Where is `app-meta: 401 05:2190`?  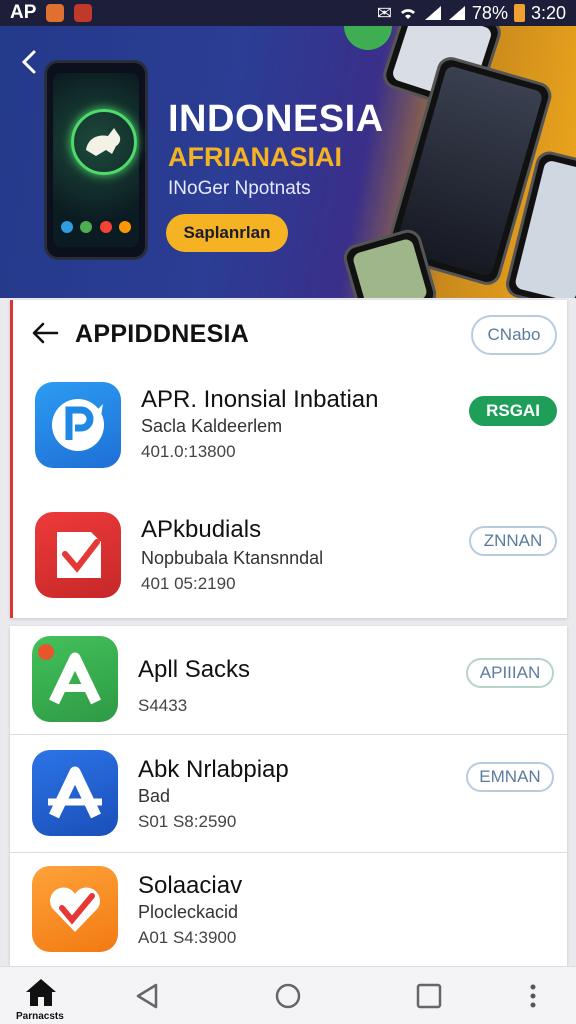
app-meta: 401 05:2190 is located at coordinates (188, 583).